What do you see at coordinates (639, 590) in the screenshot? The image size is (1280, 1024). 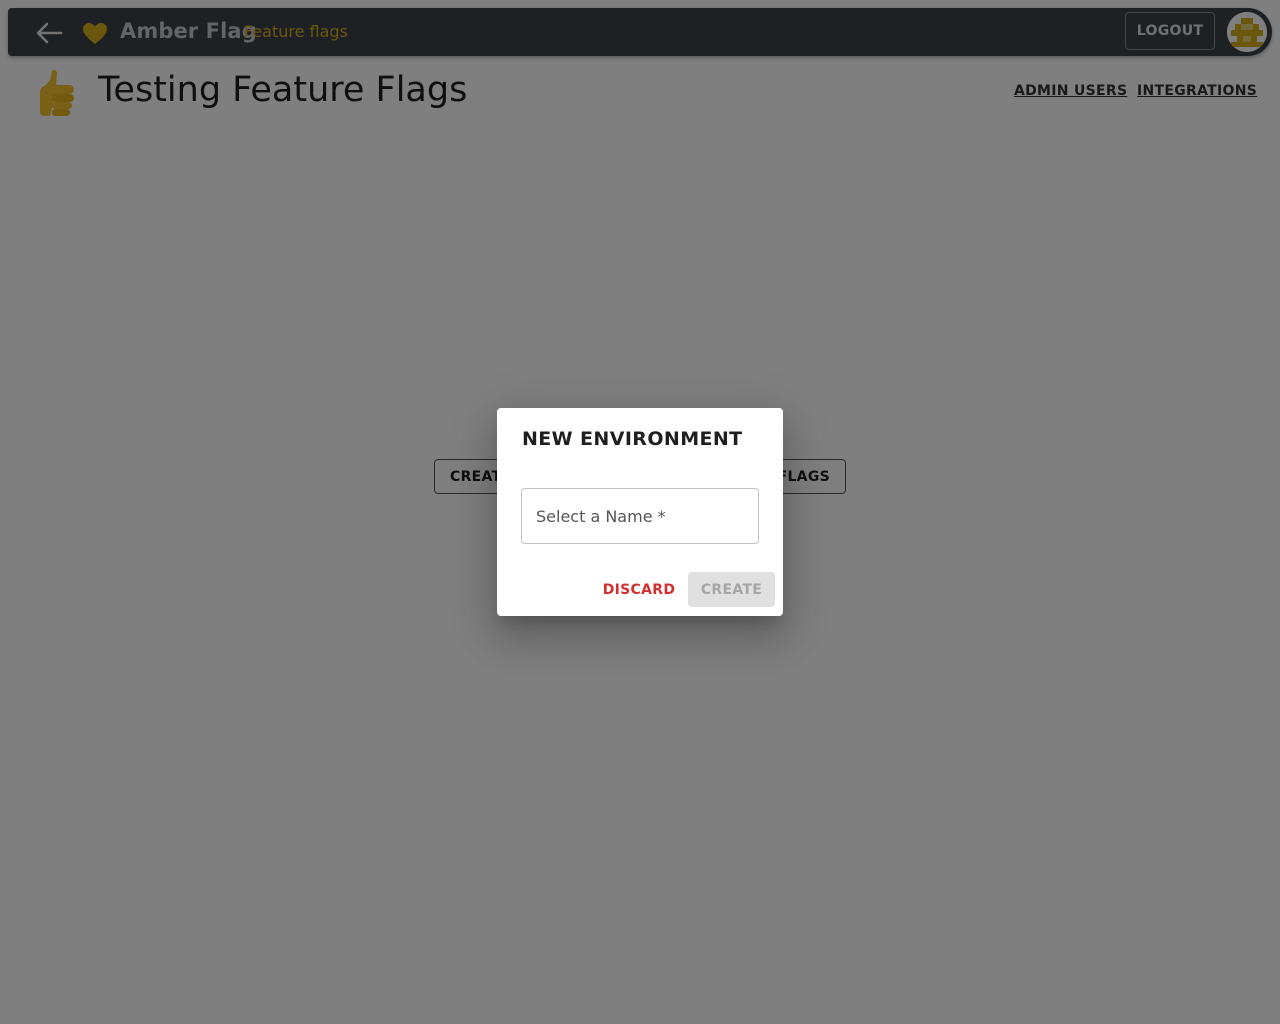 I see `discard-button: DISCARD` at bounding box center [639, 590].